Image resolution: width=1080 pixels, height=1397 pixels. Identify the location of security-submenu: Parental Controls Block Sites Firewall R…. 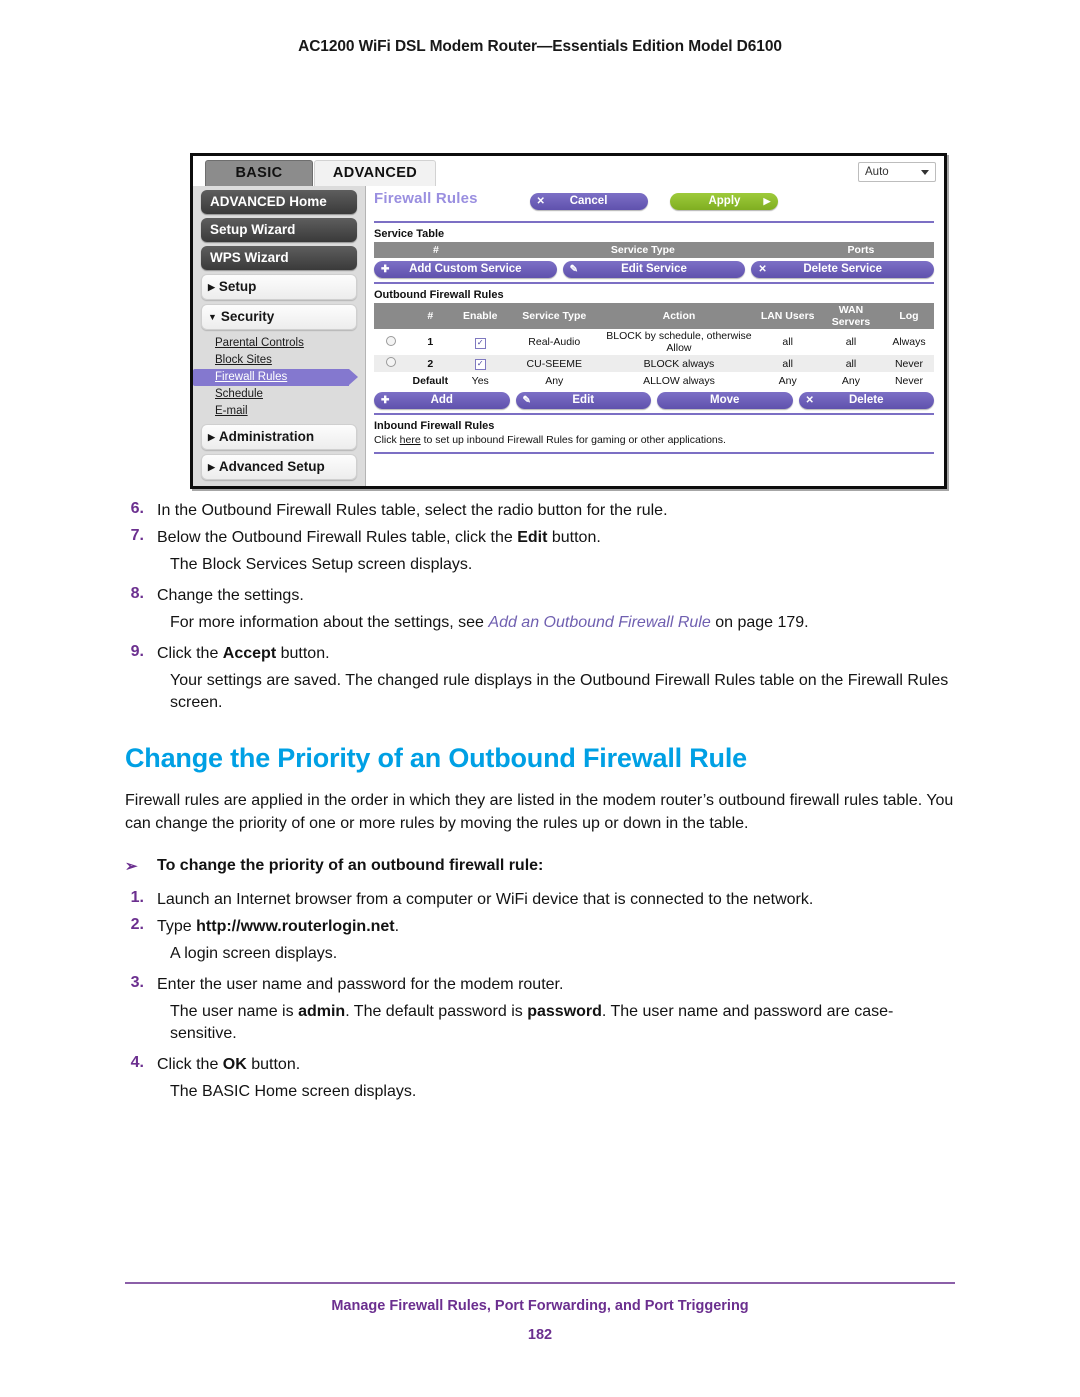
(279, 377).